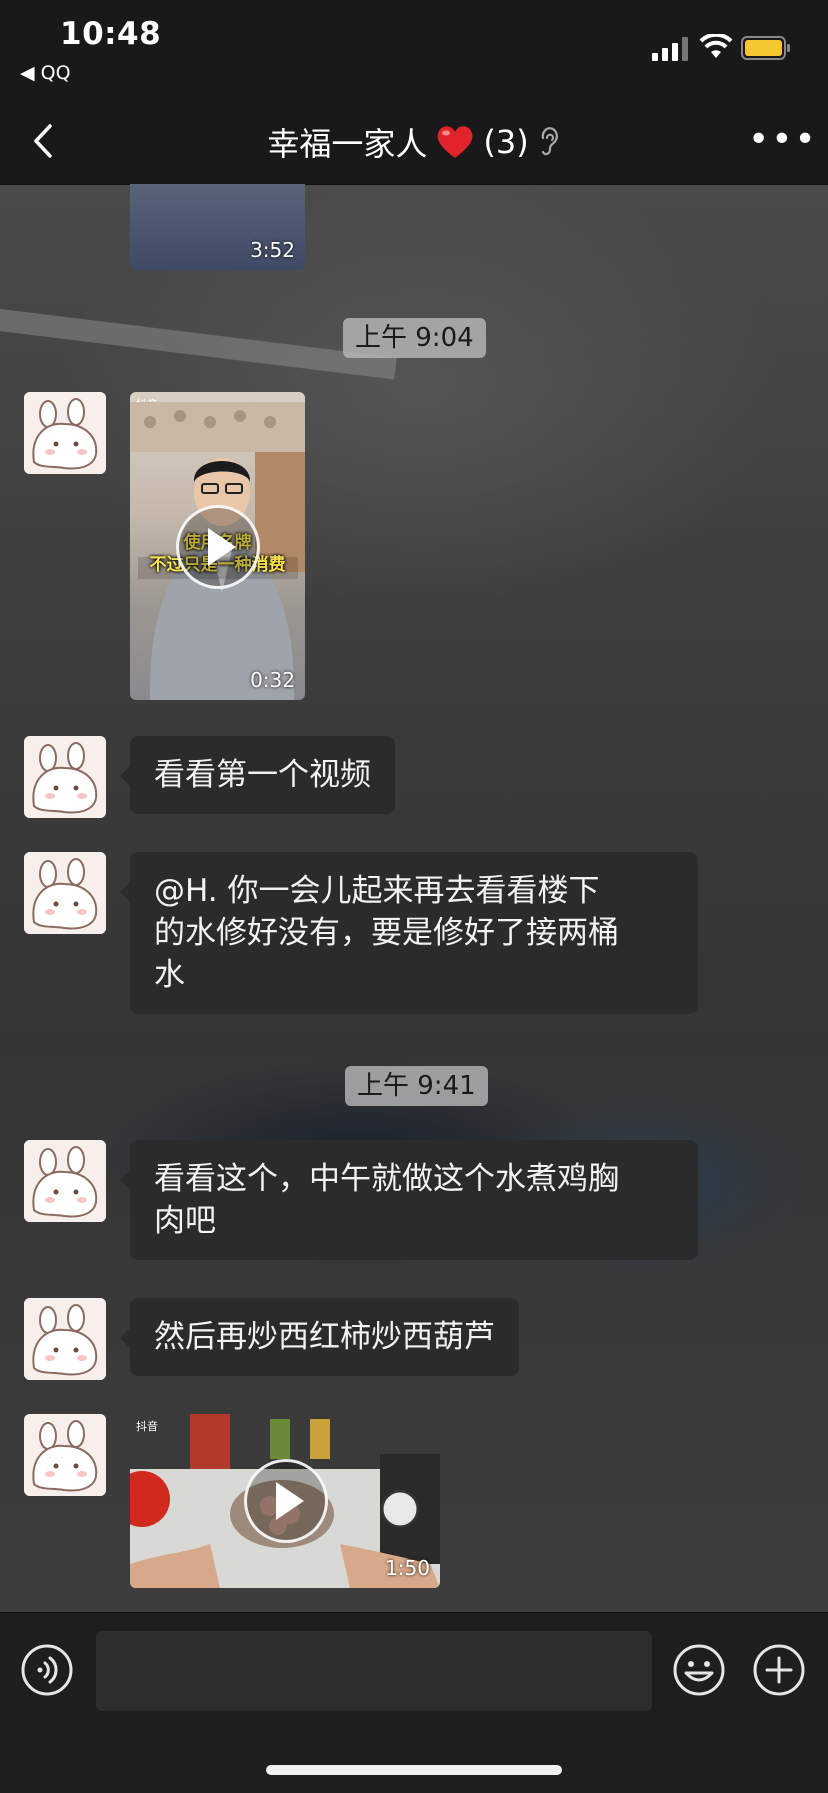  I want to click on battery-icon, so click(765, 48).